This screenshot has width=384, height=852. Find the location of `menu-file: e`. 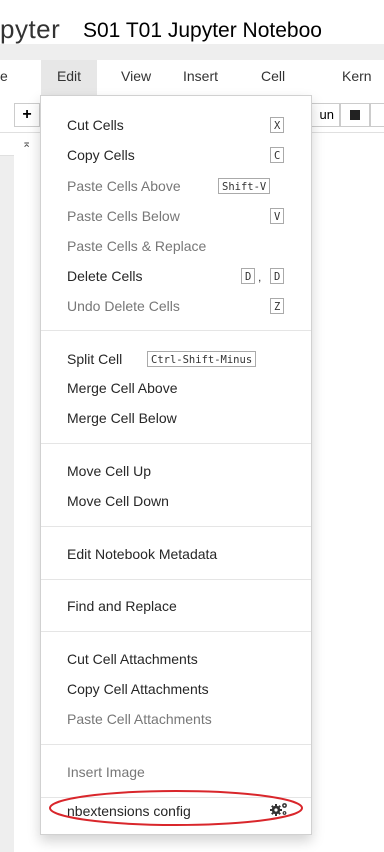

menu-file: e is located at coordinates (4, 79).